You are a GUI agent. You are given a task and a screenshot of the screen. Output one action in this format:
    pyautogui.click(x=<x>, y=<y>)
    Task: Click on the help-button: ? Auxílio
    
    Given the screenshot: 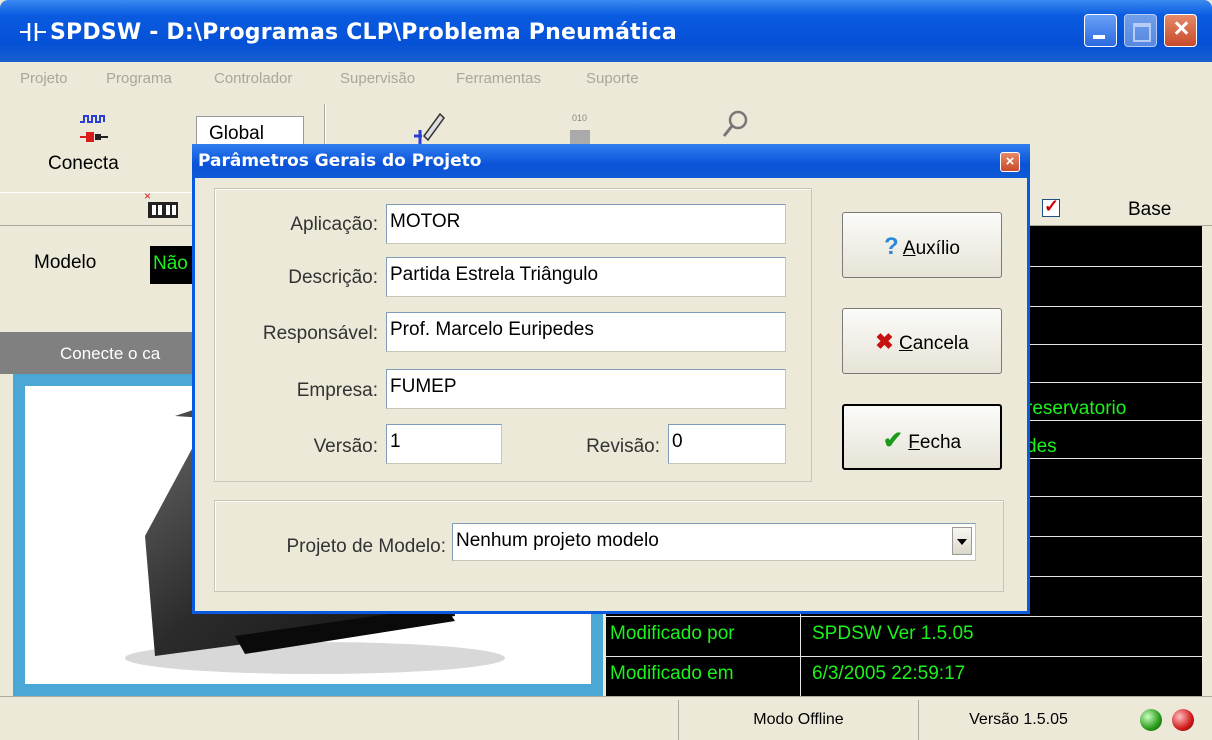 What is the action you would take?
    pyautogui.click(x=922, y=245)
    